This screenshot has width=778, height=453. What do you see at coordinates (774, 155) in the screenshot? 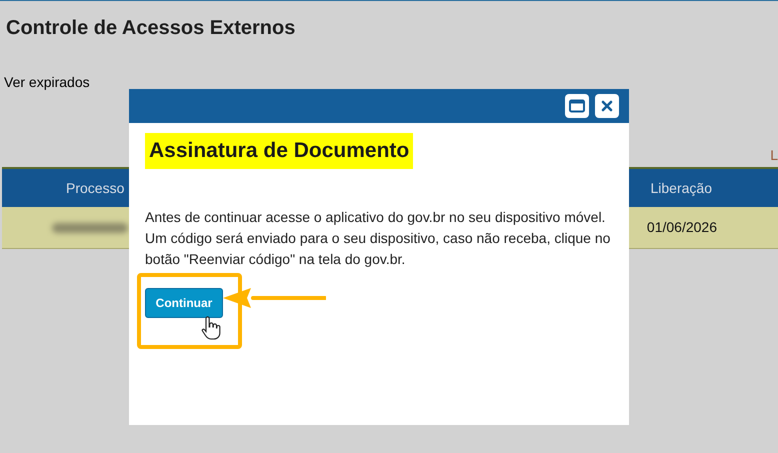
I see `link-text: L` at bounding box center [774, 155].